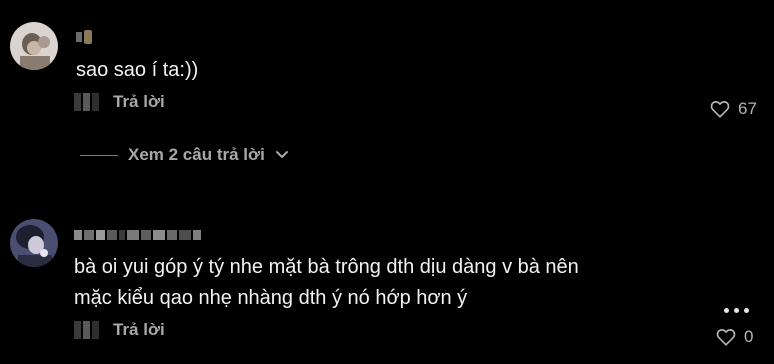  I want to click on comment-text: sao sao í ta:)), so click(137, 70).